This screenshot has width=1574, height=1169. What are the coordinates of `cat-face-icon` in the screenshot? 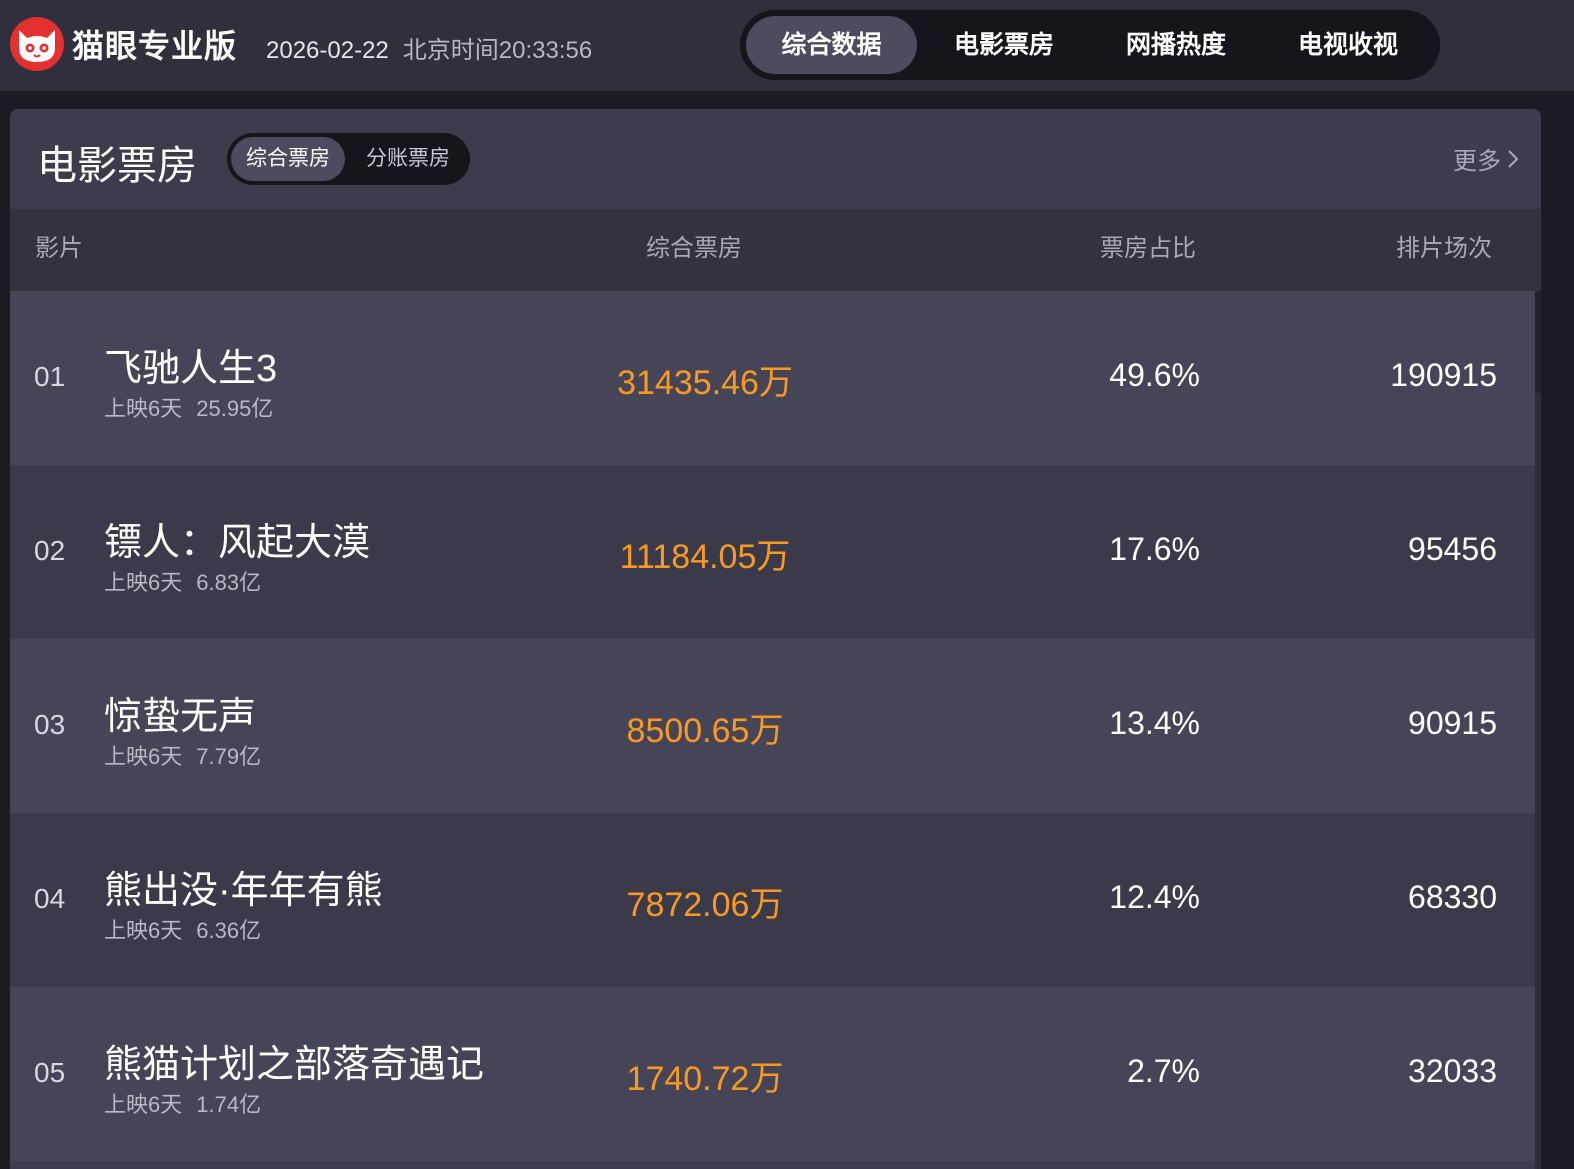 It's located at (37, 44).